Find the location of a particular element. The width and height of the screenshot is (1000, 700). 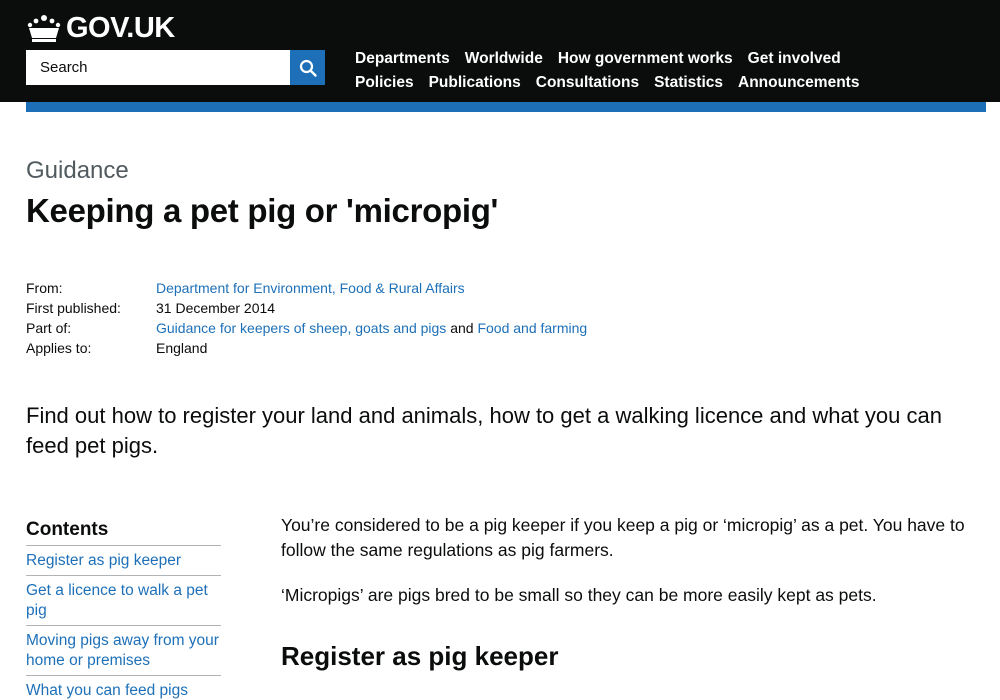

metadata-applies-row: Applies to: England is located at coordinates (306, 348).